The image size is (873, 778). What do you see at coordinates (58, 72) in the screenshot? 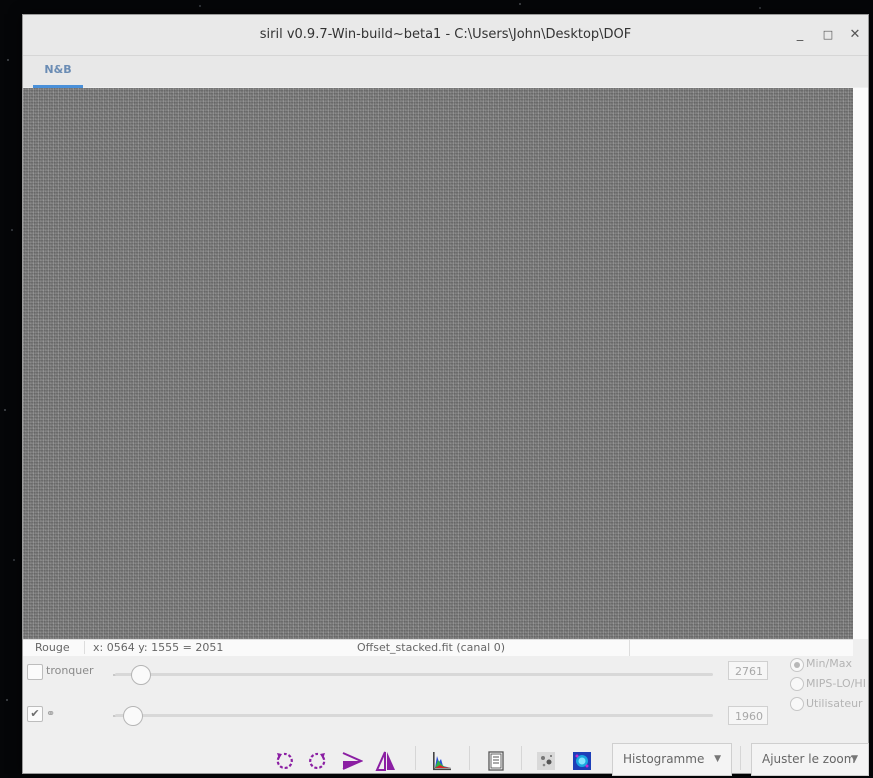
I see `tab-nb: N&B` at bounding box center [58, 72].